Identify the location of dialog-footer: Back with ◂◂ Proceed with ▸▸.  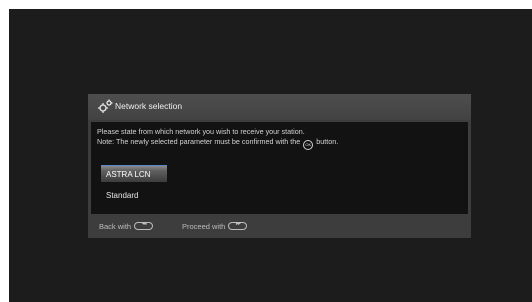
(279, 226).